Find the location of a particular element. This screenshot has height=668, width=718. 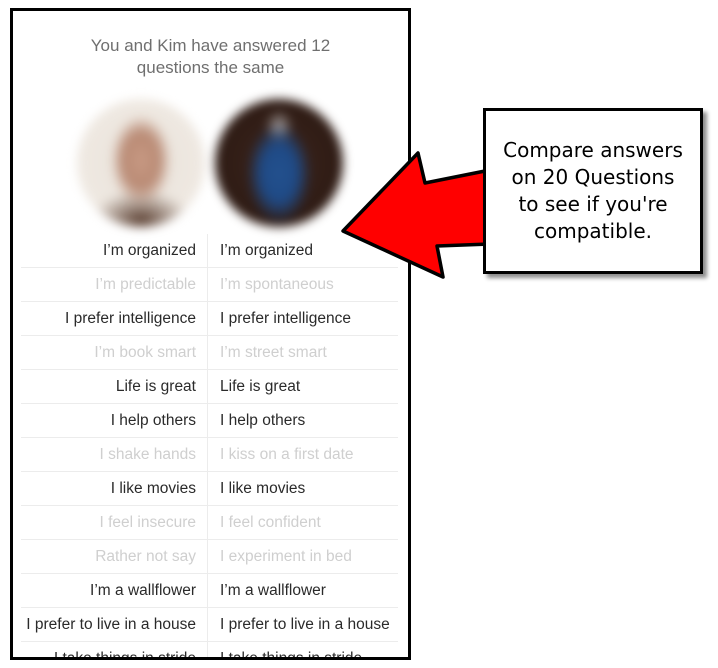

callout-line-3: to see if you're is located at coordinates (593, 204).